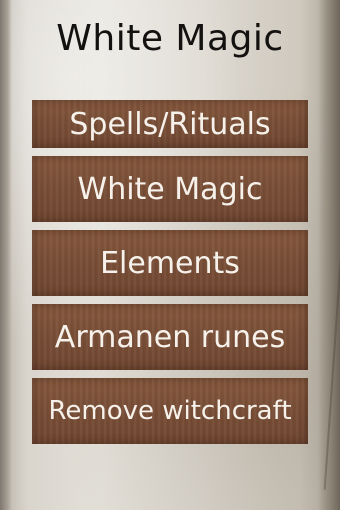  I want to click on menu-item-white-magic: White Magic, so click(170, 189).